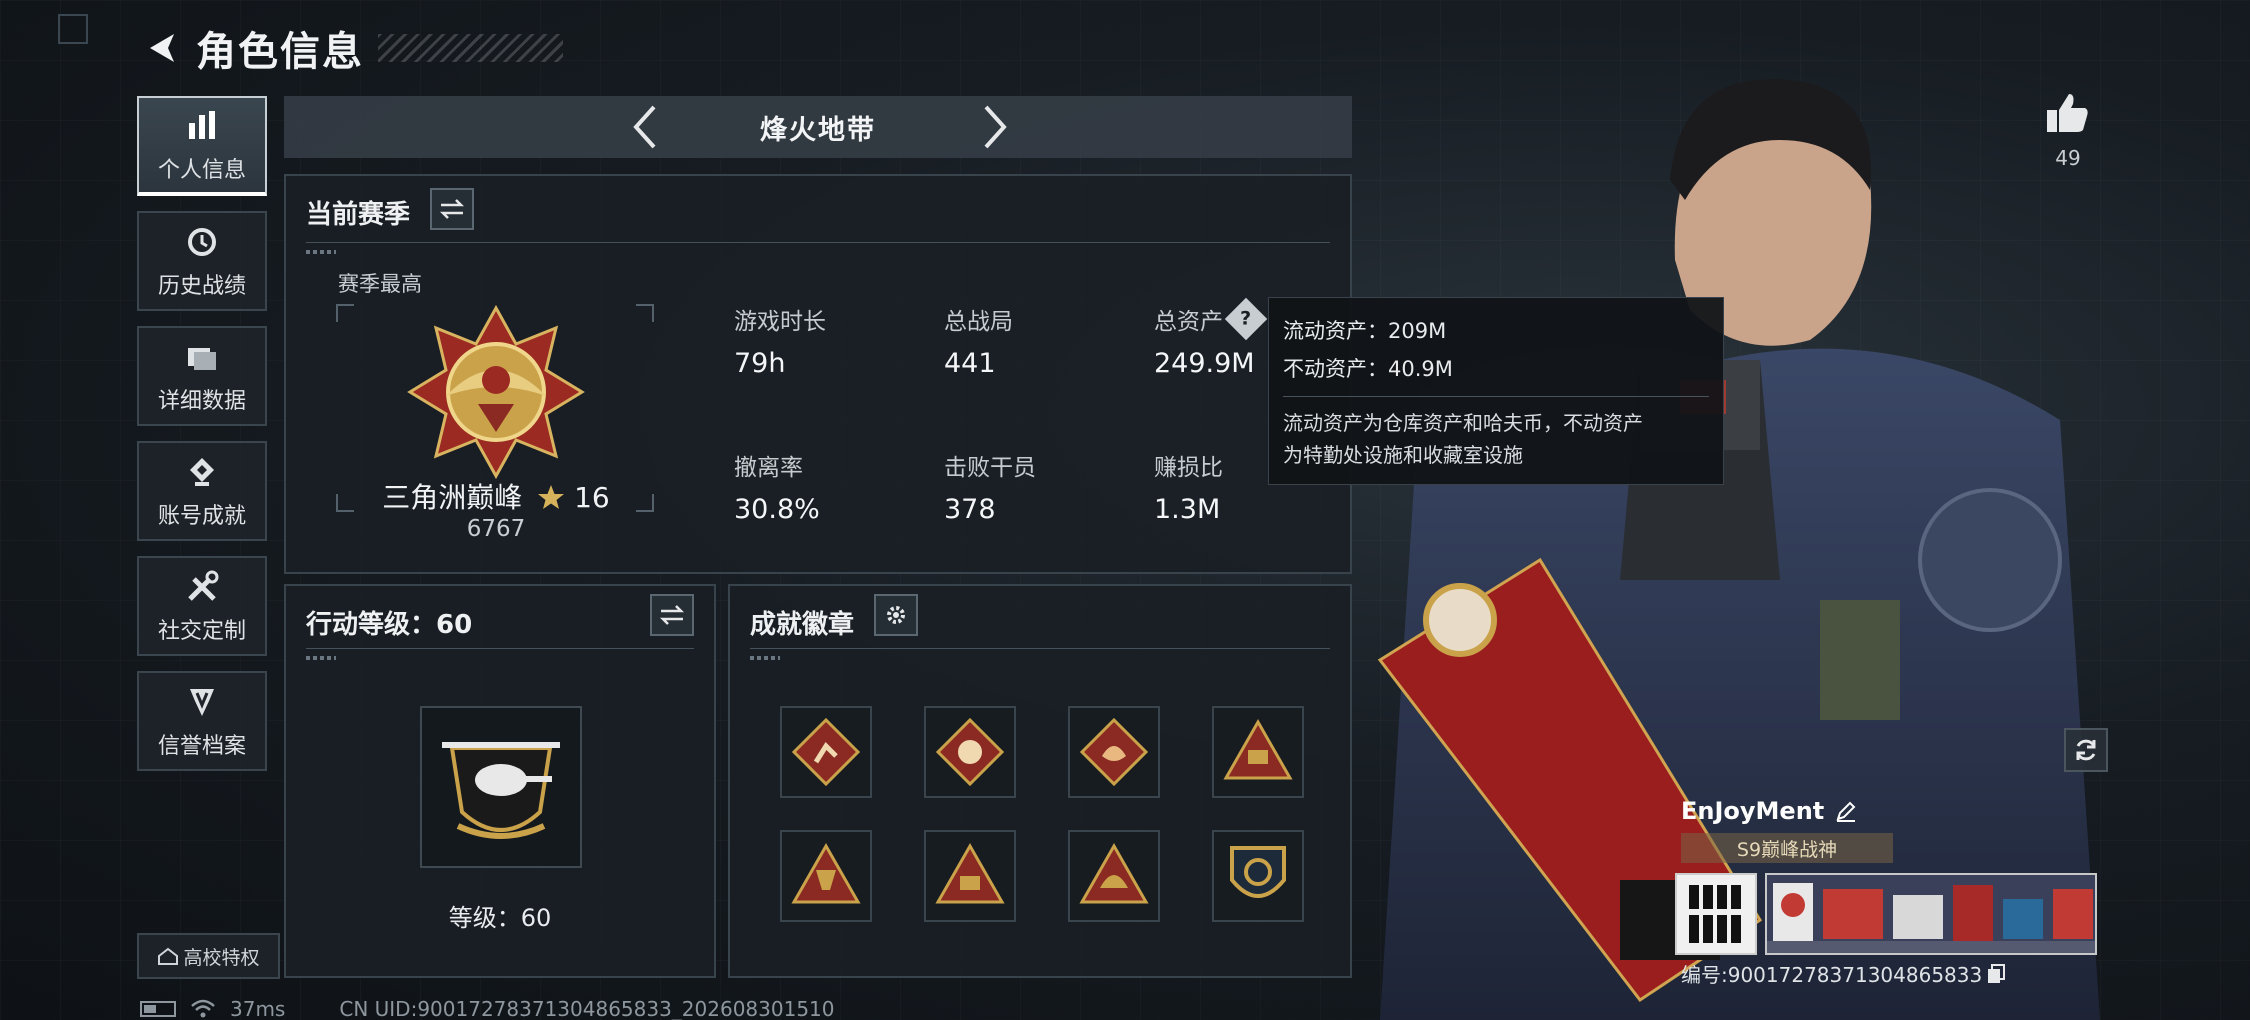  Describe the element at coordinates (470, 48) in the screenshot. I see `header-stripes` at that location.